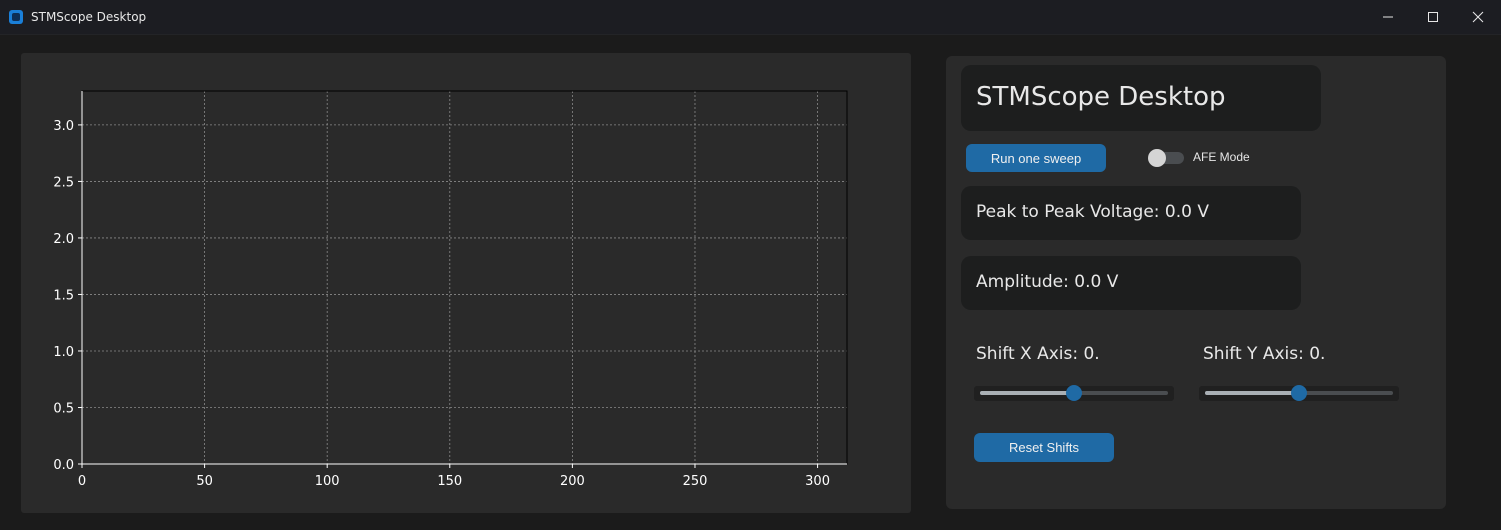  I want to click on maximize-button, so click(1433, 17).